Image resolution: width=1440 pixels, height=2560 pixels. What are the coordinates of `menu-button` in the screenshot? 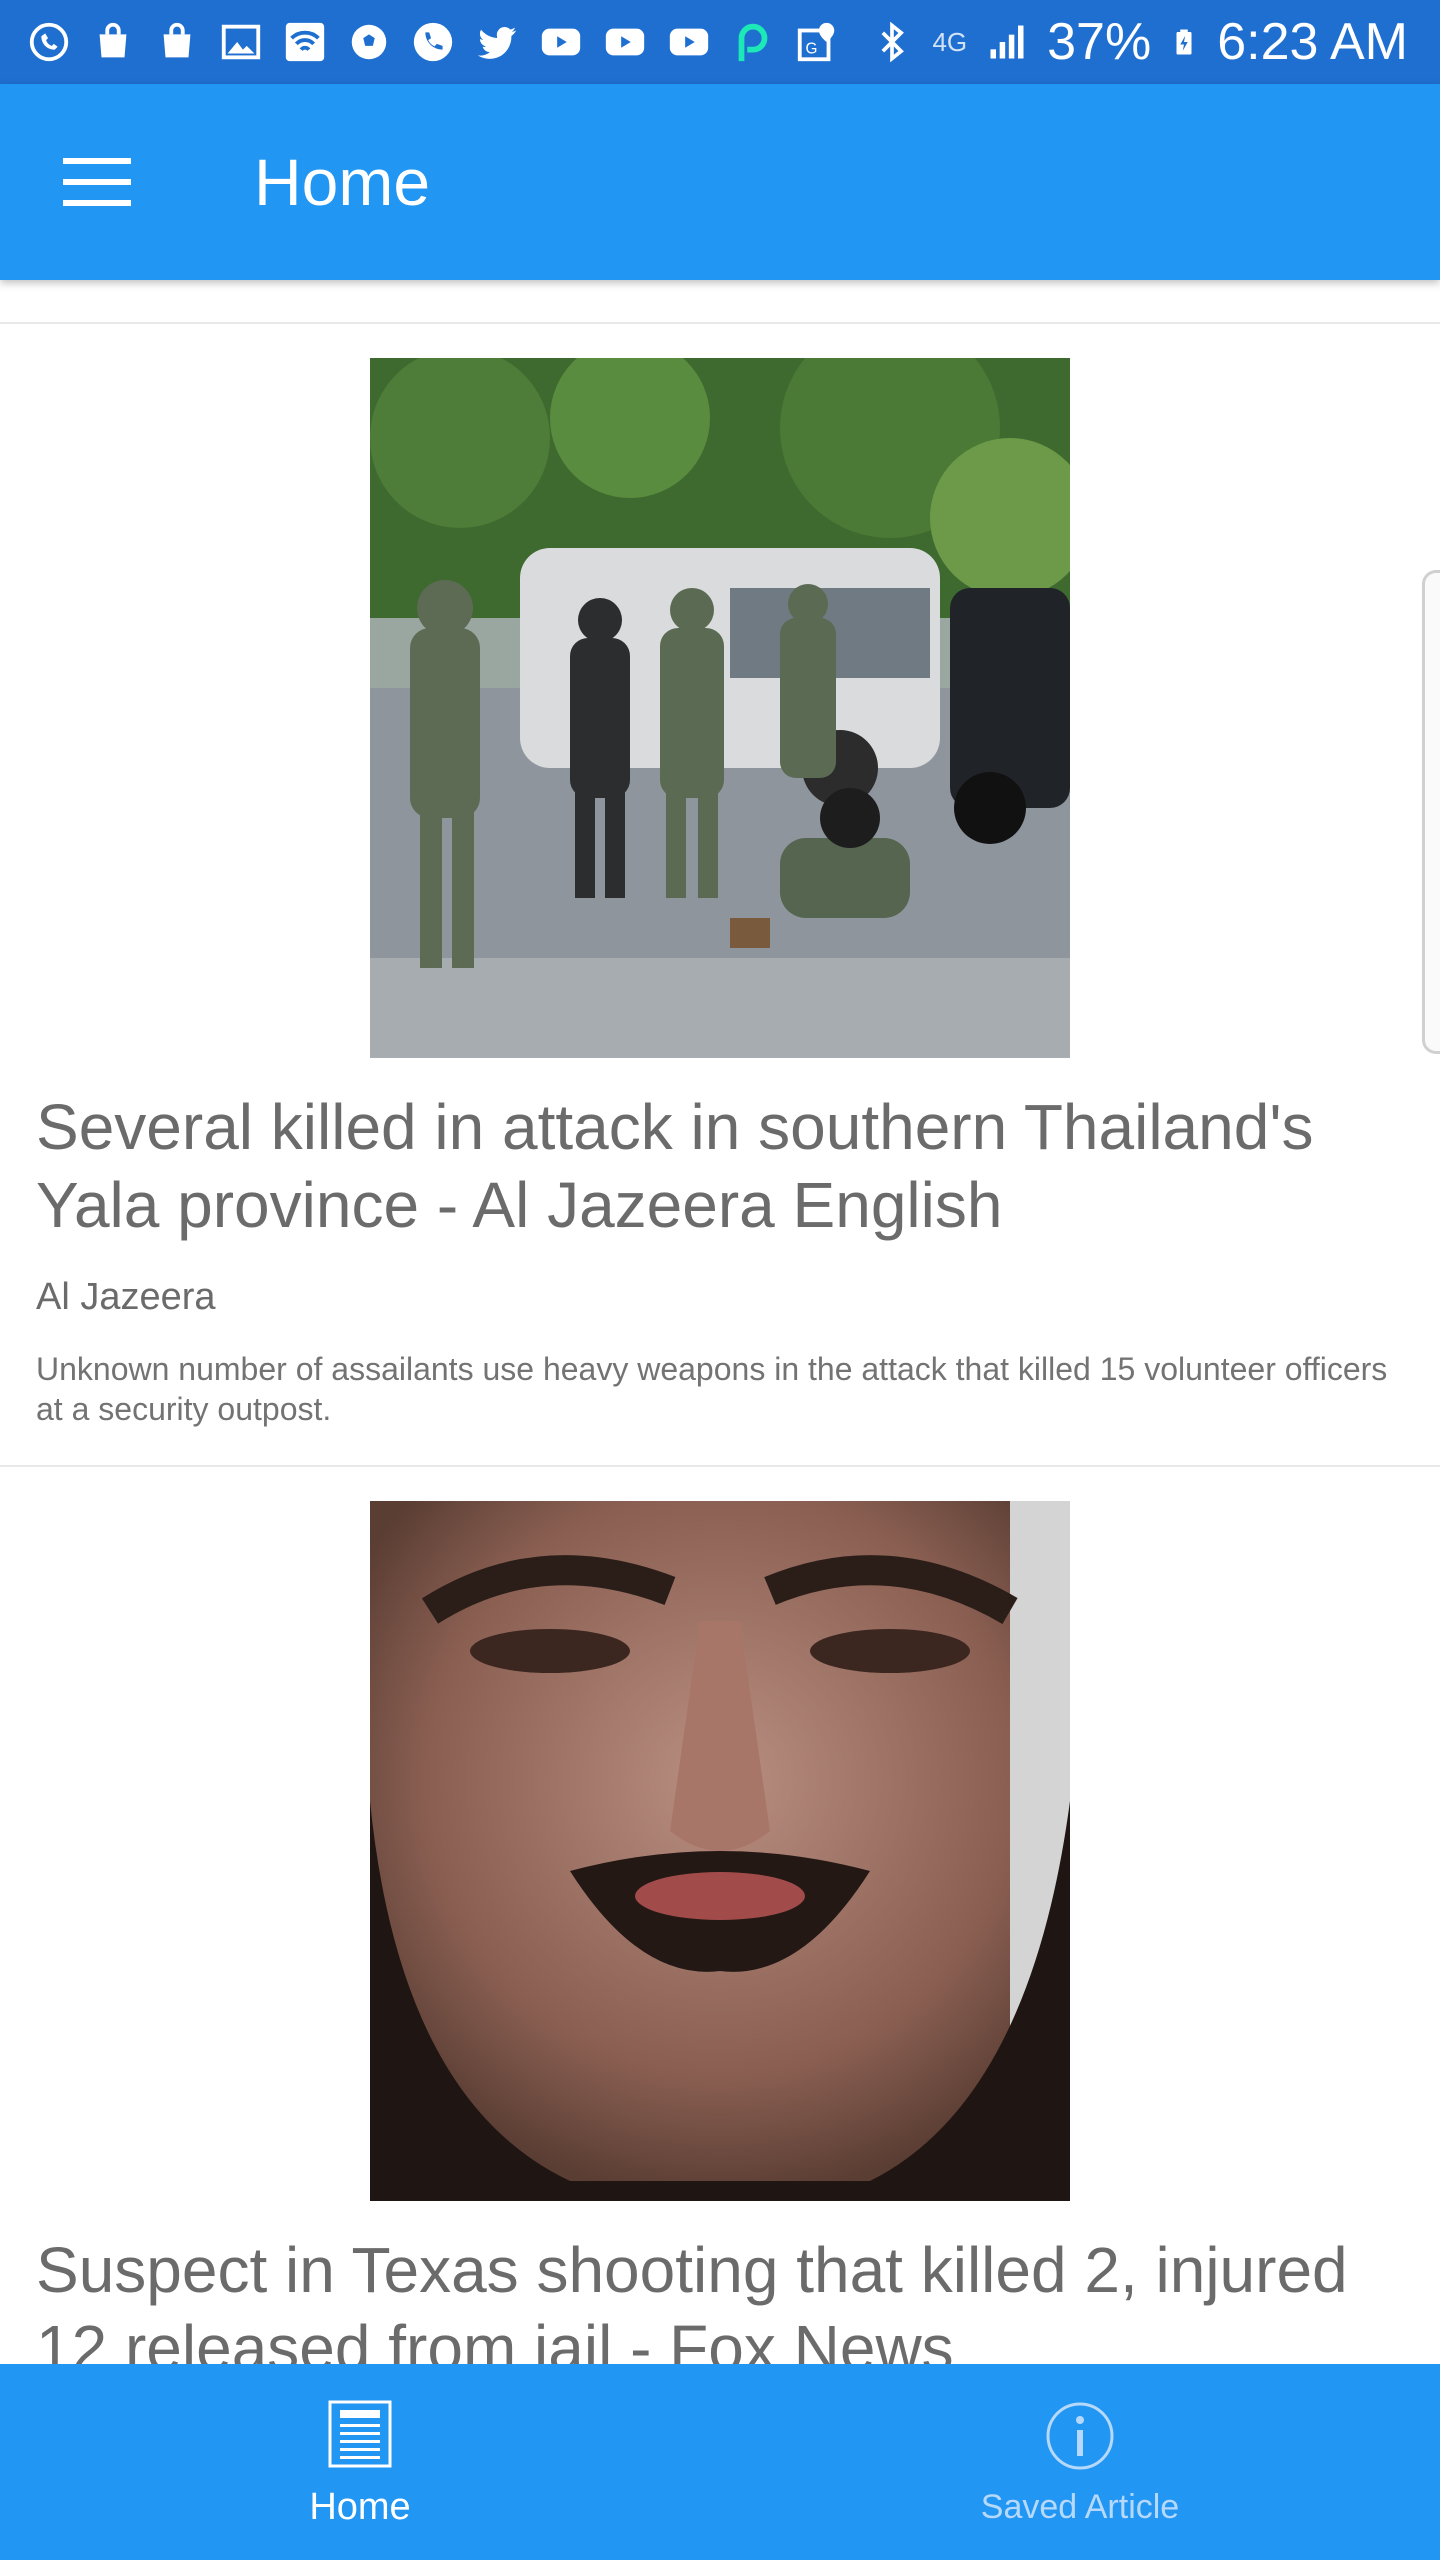 It's located at (98, 182).